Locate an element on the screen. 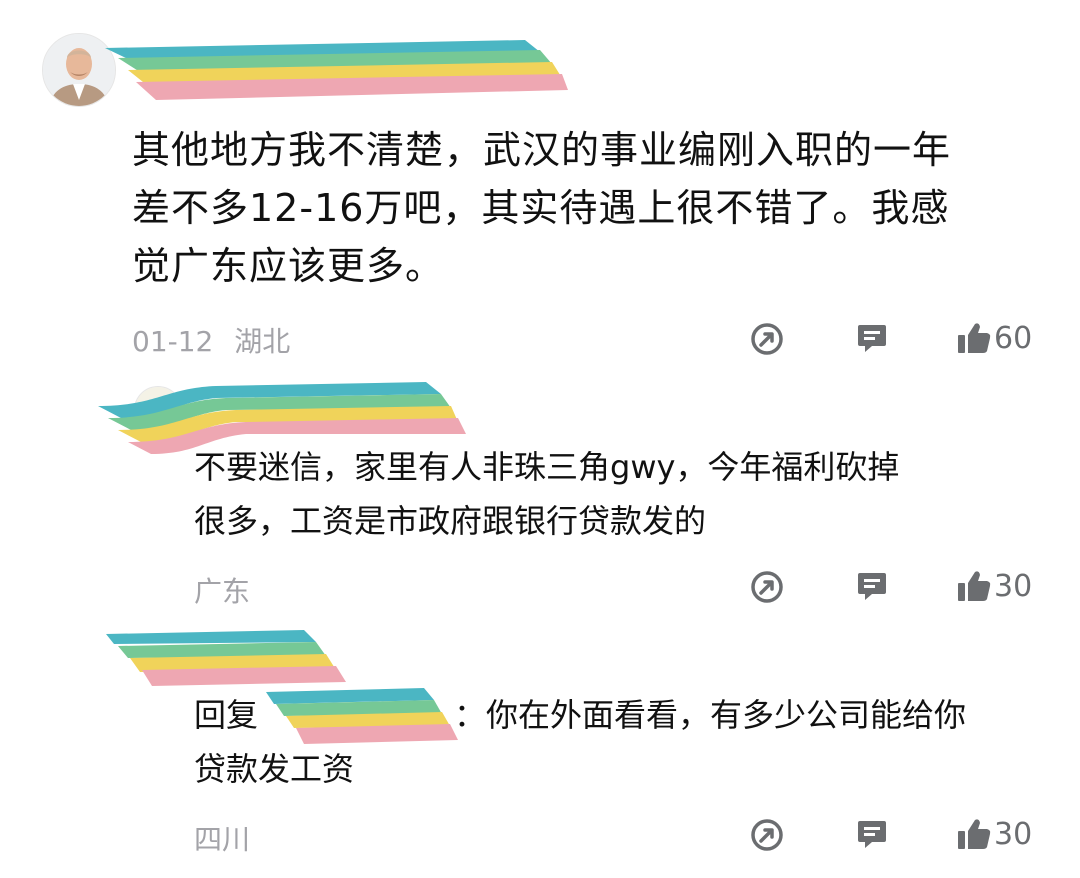 The height and width of the screenshot is (878, 1080). like-button: 60 is located at coordinates (994, 338).